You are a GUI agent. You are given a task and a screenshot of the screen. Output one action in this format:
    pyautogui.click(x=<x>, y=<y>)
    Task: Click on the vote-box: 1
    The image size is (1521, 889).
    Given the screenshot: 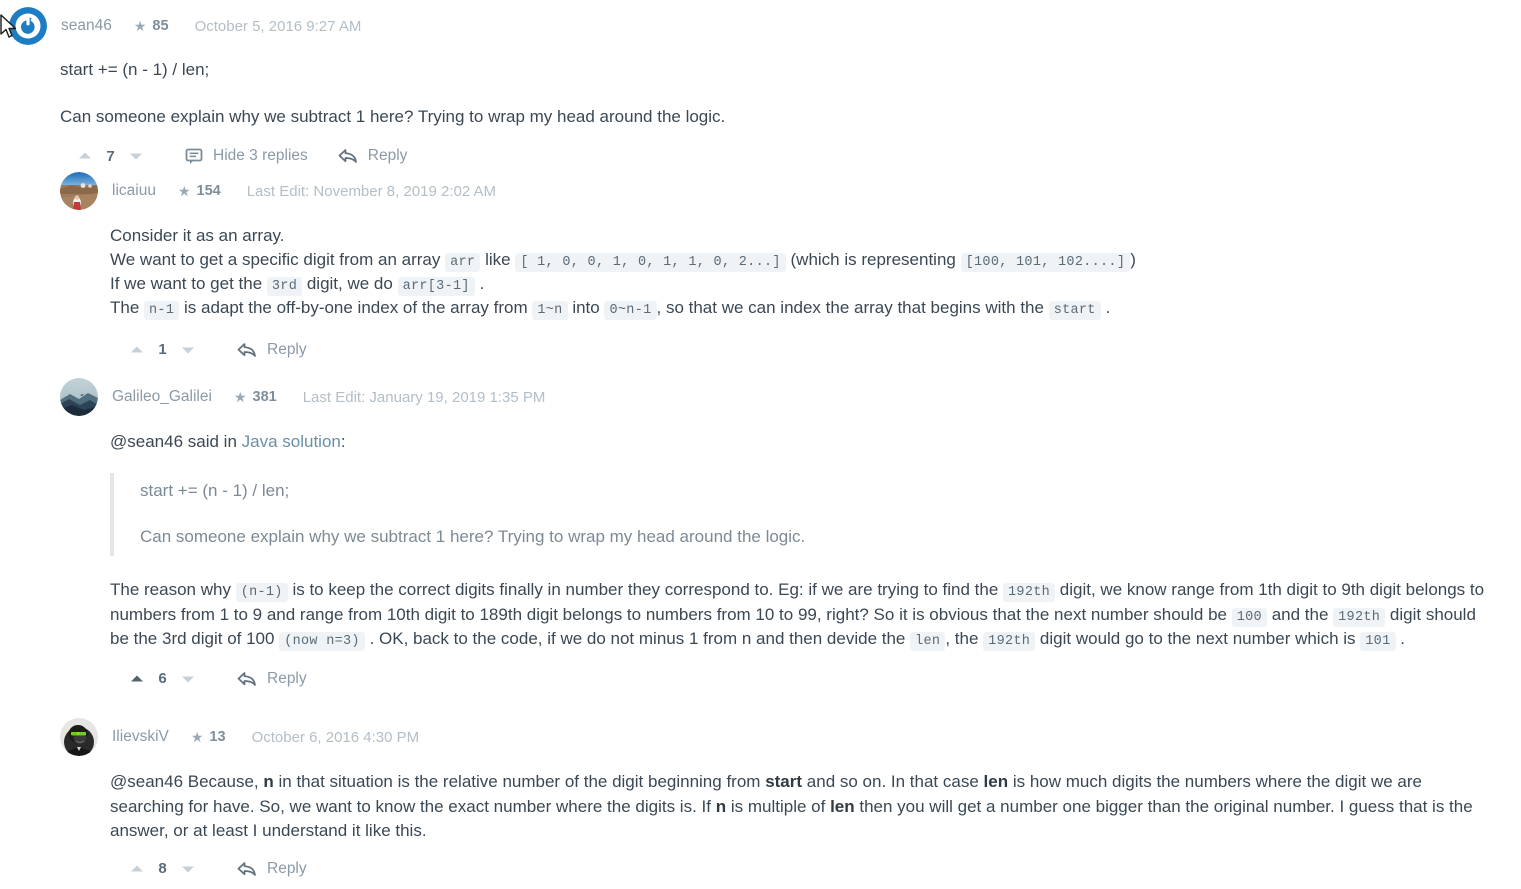 What is the action you would take?
    pyautogui.click(x=162, y=350)
    